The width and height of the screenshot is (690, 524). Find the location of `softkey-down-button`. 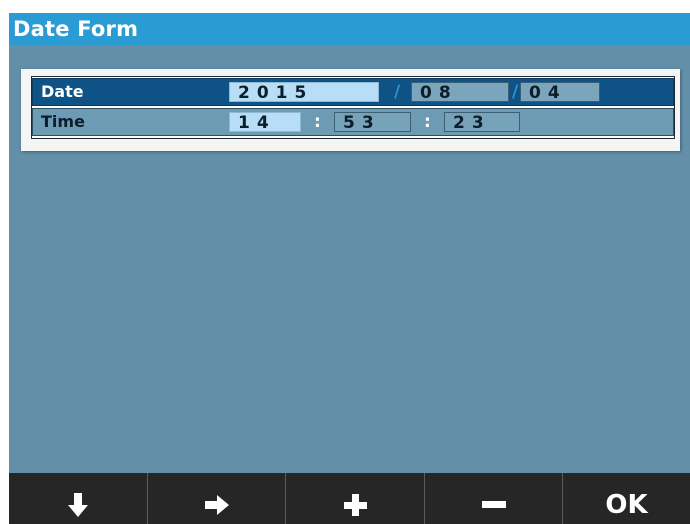

softkey-down-button is located at coordinates (78, 498).